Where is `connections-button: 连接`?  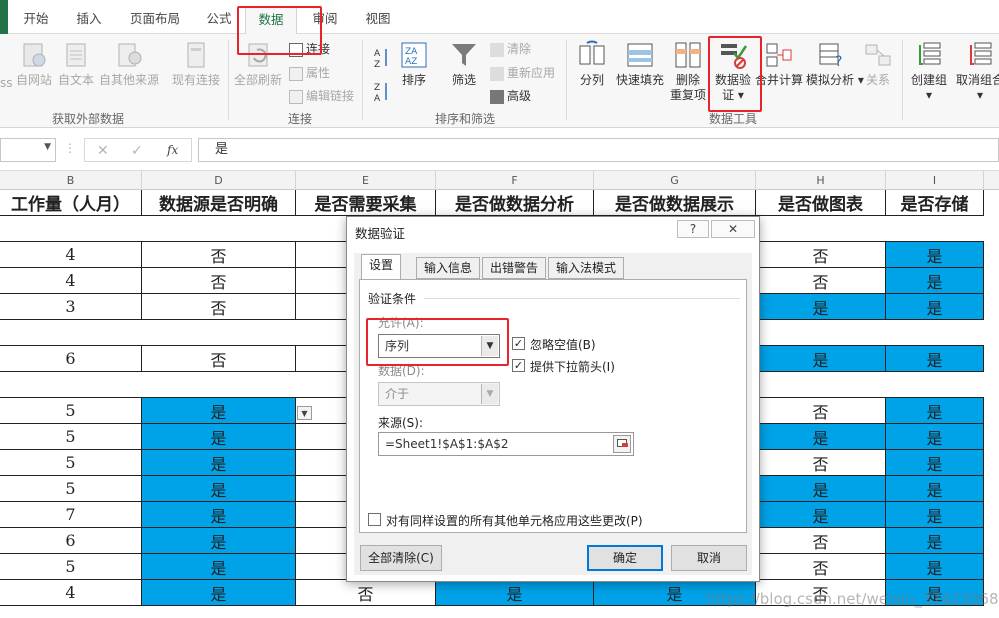 connections-button: 连接 is located at coordinates (309, 48).